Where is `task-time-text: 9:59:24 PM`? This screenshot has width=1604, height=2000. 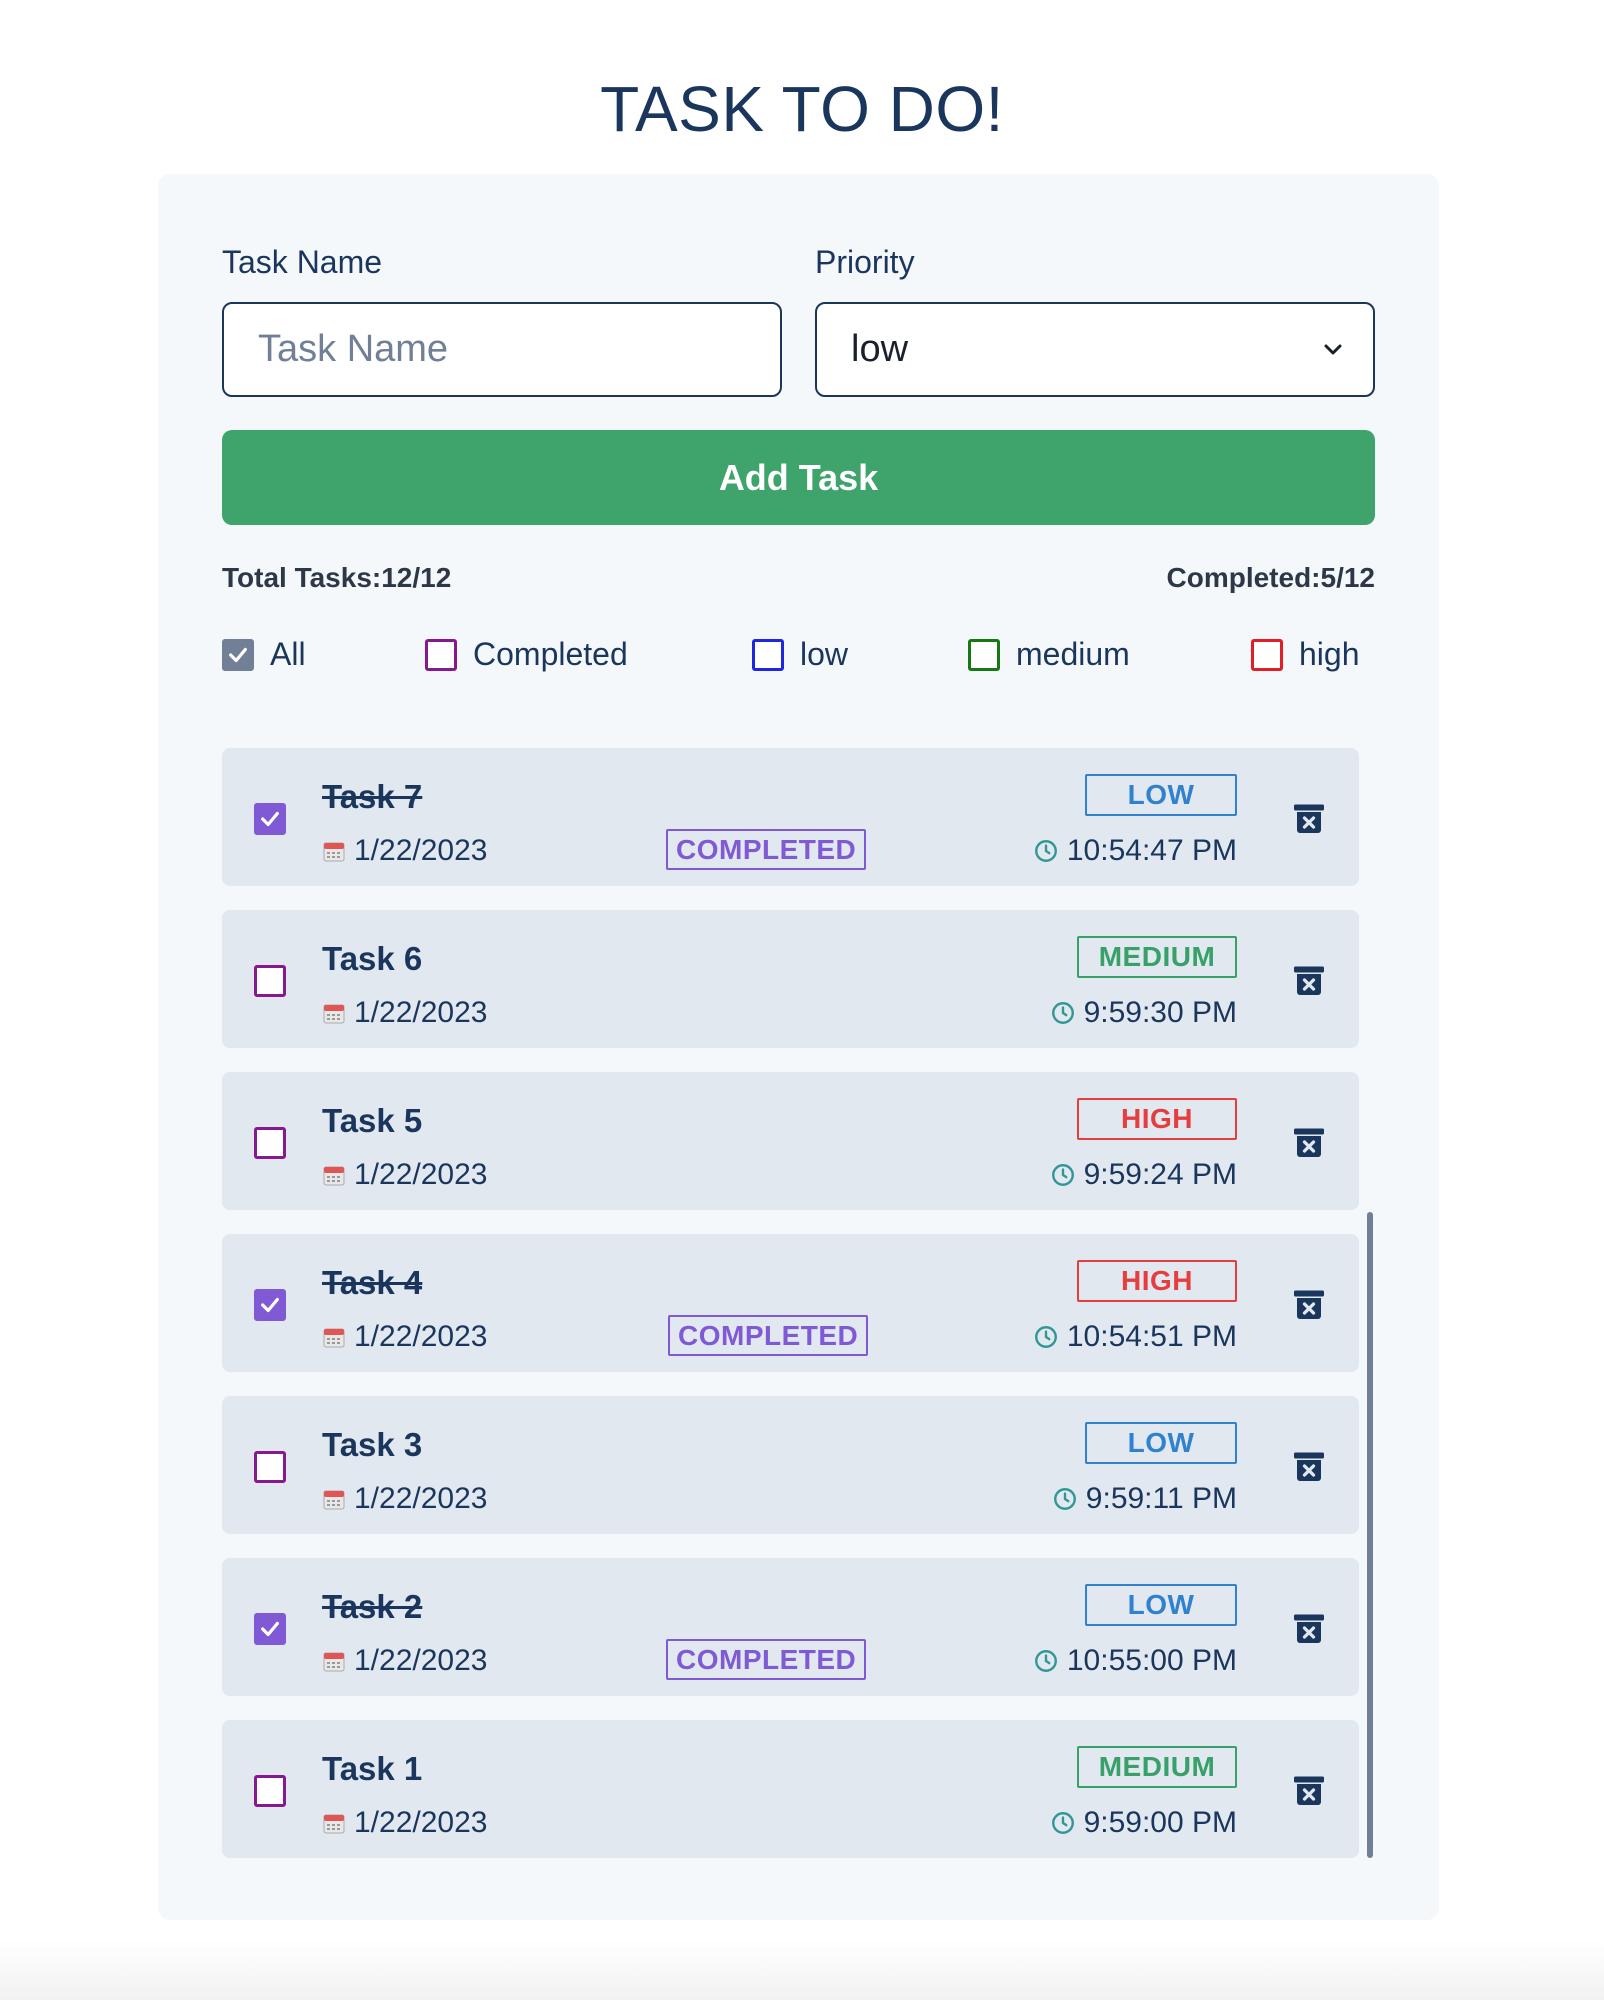 task-time-text: 9:59:24 PM is located at coordinates (1160, 1174).